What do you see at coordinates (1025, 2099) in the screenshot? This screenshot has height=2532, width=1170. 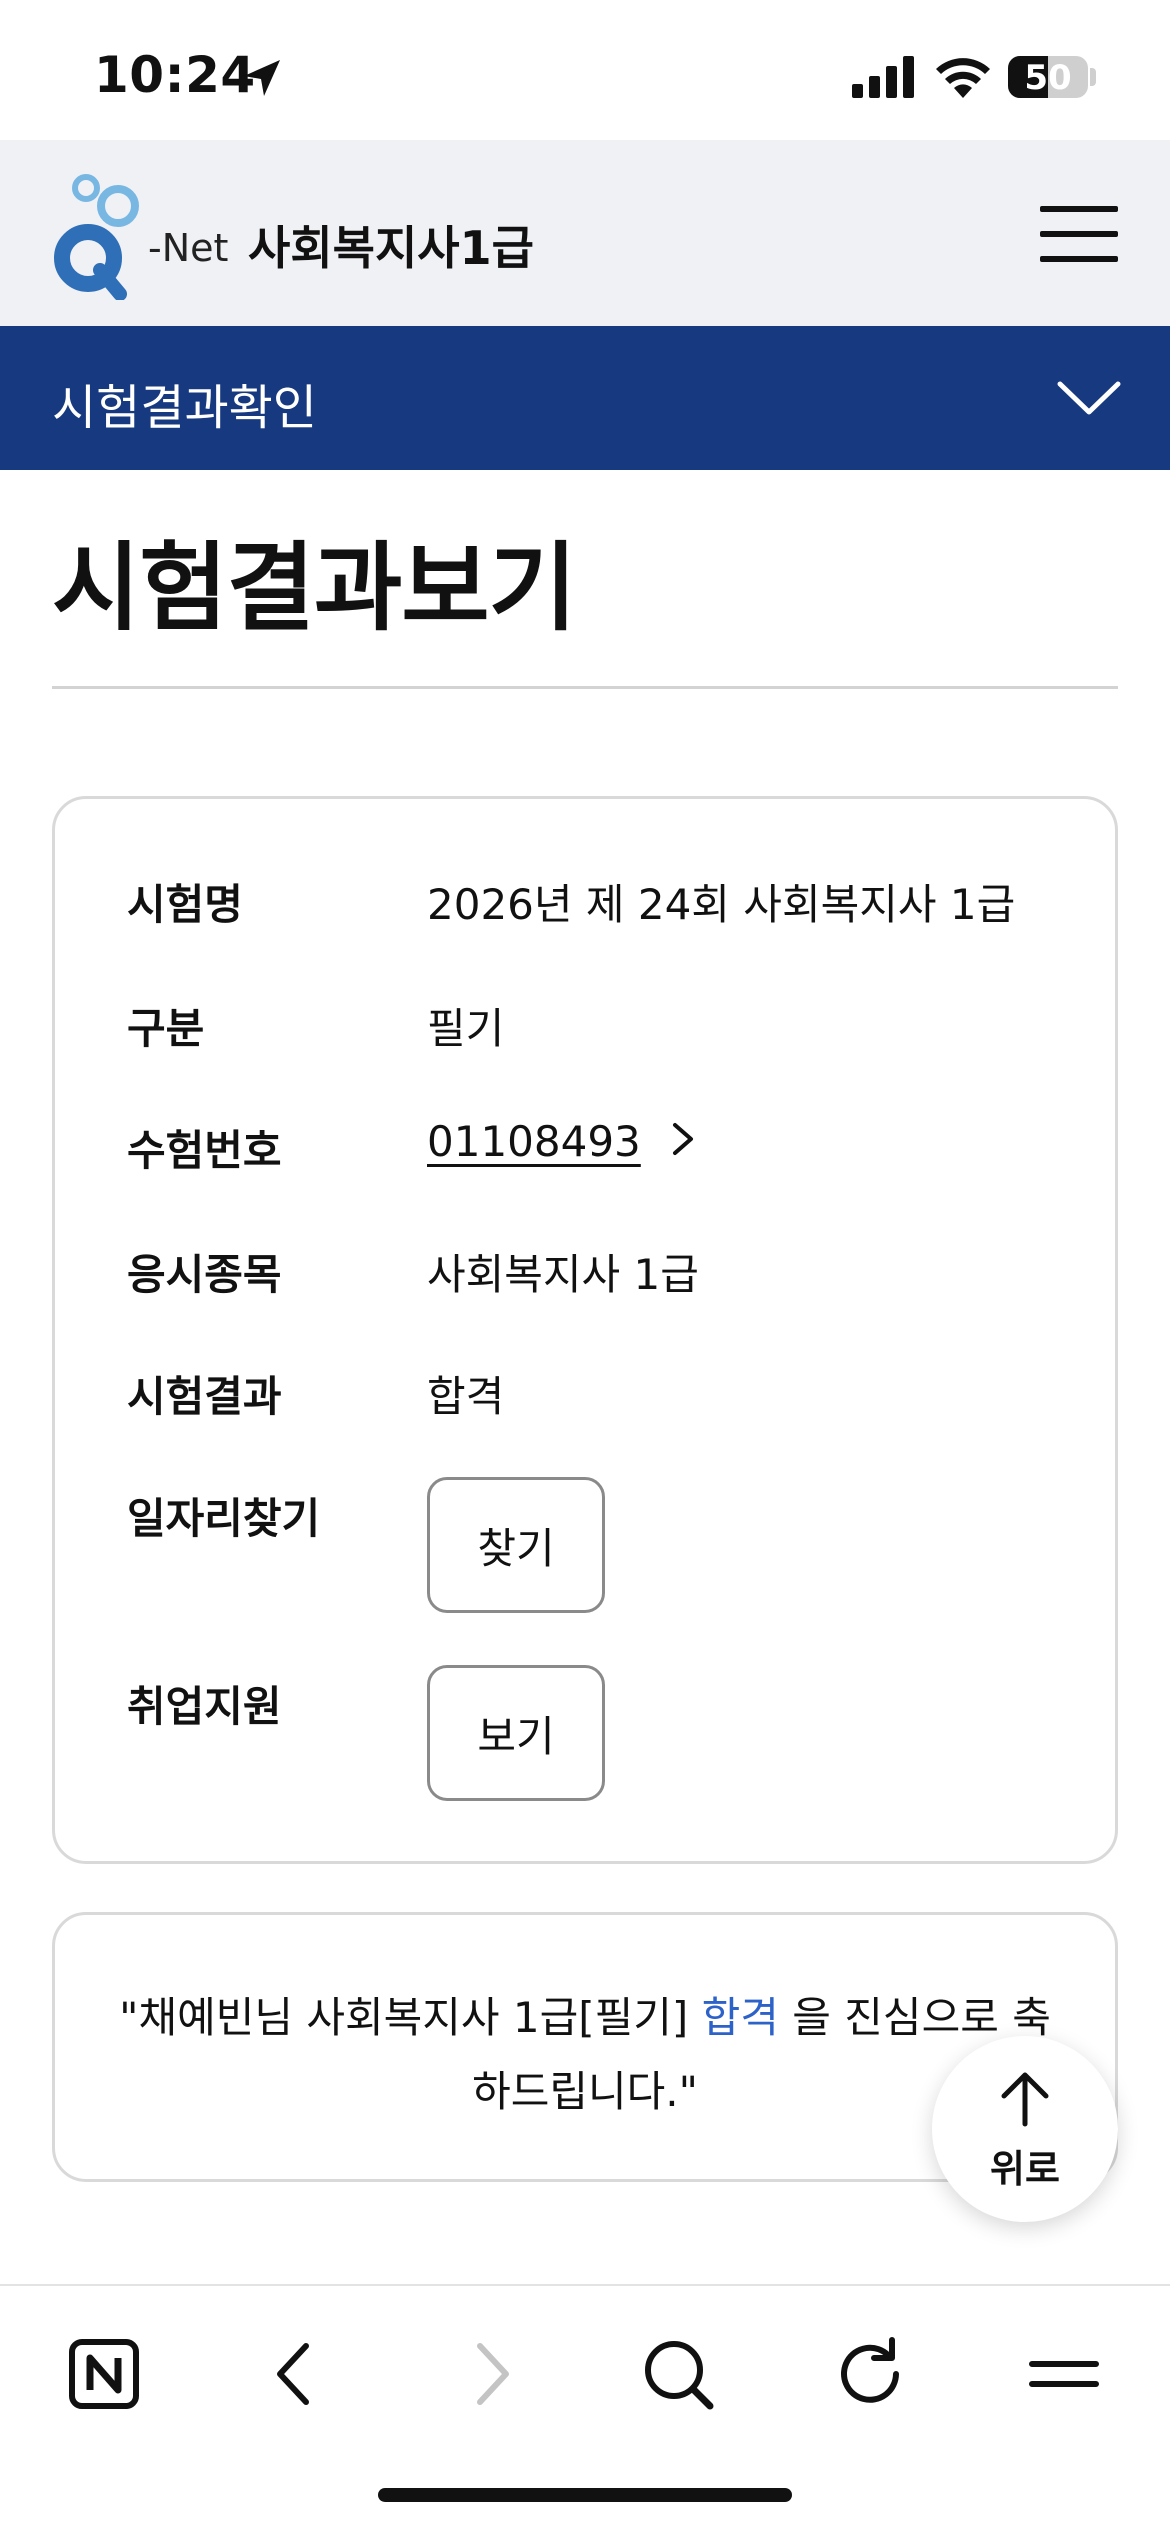 I see `arrow-up-icon` at bounding box center [1025, 2099].